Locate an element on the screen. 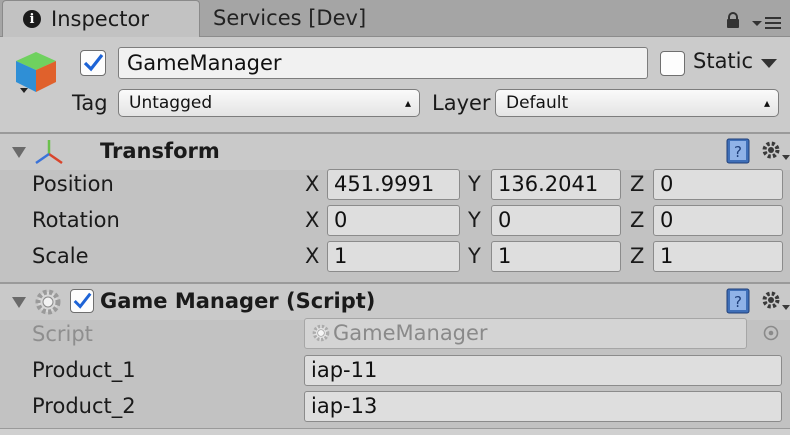 The image size is (790, 435). layer-value: Default is located at coordinates (537, 103).